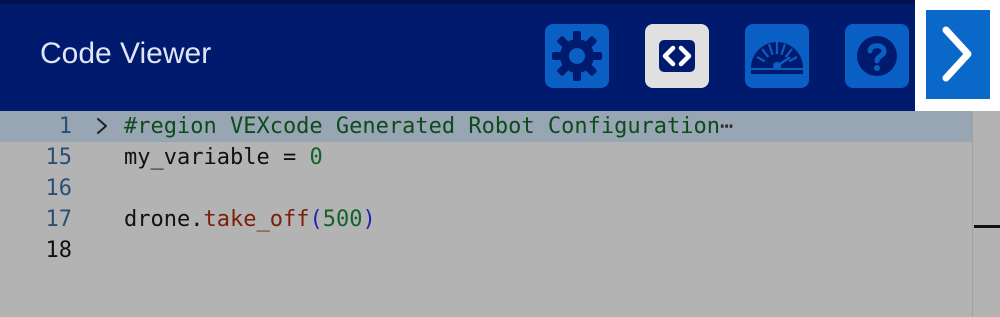  What do you see at coordinates (65, 126) in the screenshot?
I see `line-number: 1` at bounding box center [65, 126].